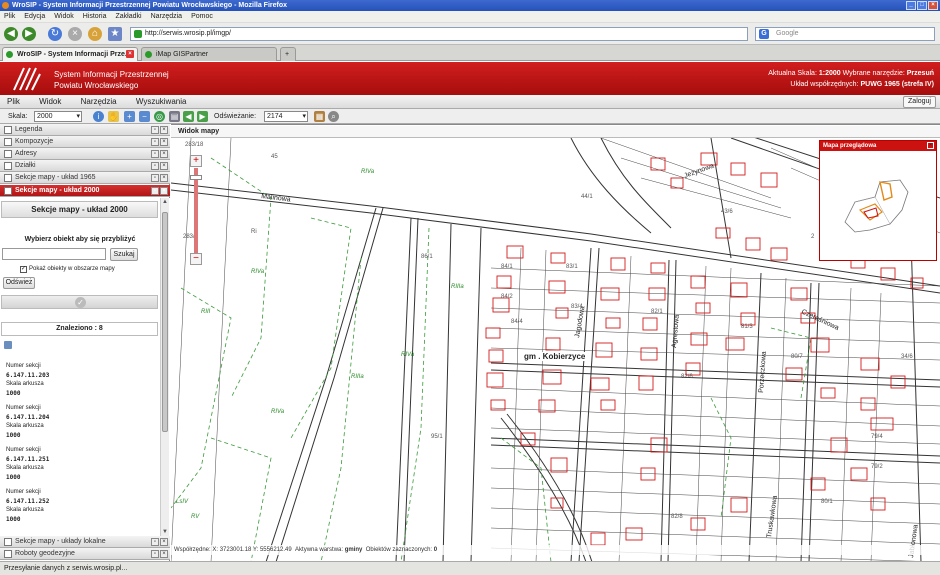 The image size is (940, 575). What do you see at coordinates (85, 154) in the screenshot?
I see `section-adresy: Adresy ▫ ×` at bounding box center [85, 154].